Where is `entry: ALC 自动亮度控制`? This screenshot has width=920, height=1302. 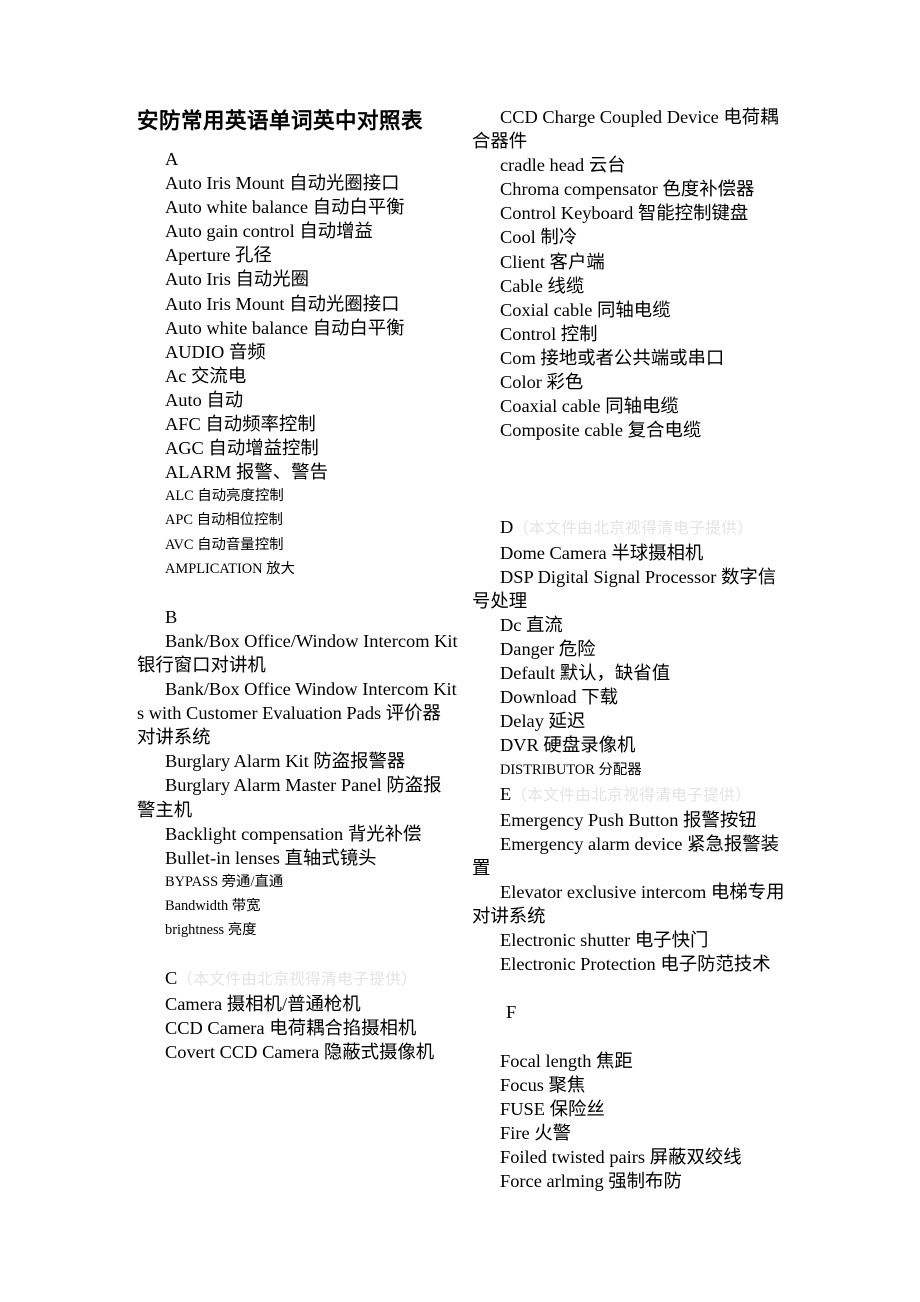 entry: ALC 自动亮度控制 is located at coordinates (224, 496).